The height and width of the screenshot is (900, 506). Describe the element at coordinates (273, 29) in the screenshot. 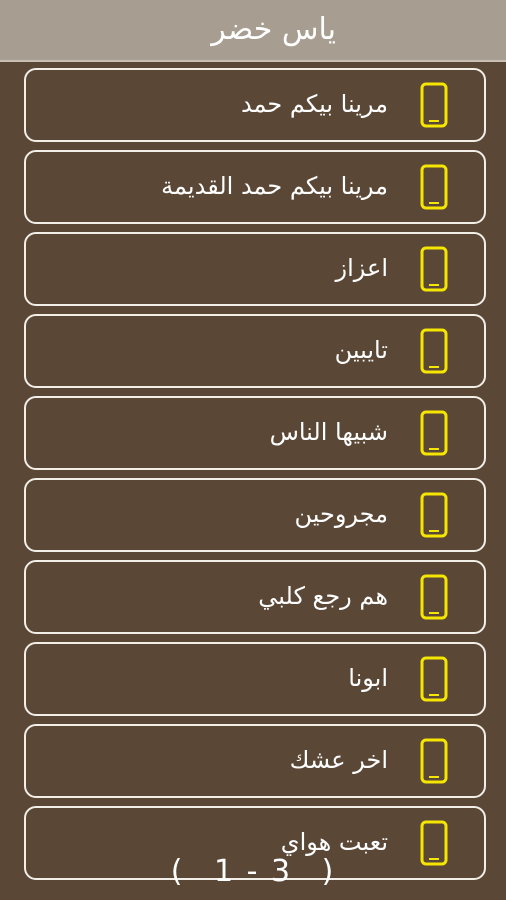

I see `page-title: ياس خضر` at that location.